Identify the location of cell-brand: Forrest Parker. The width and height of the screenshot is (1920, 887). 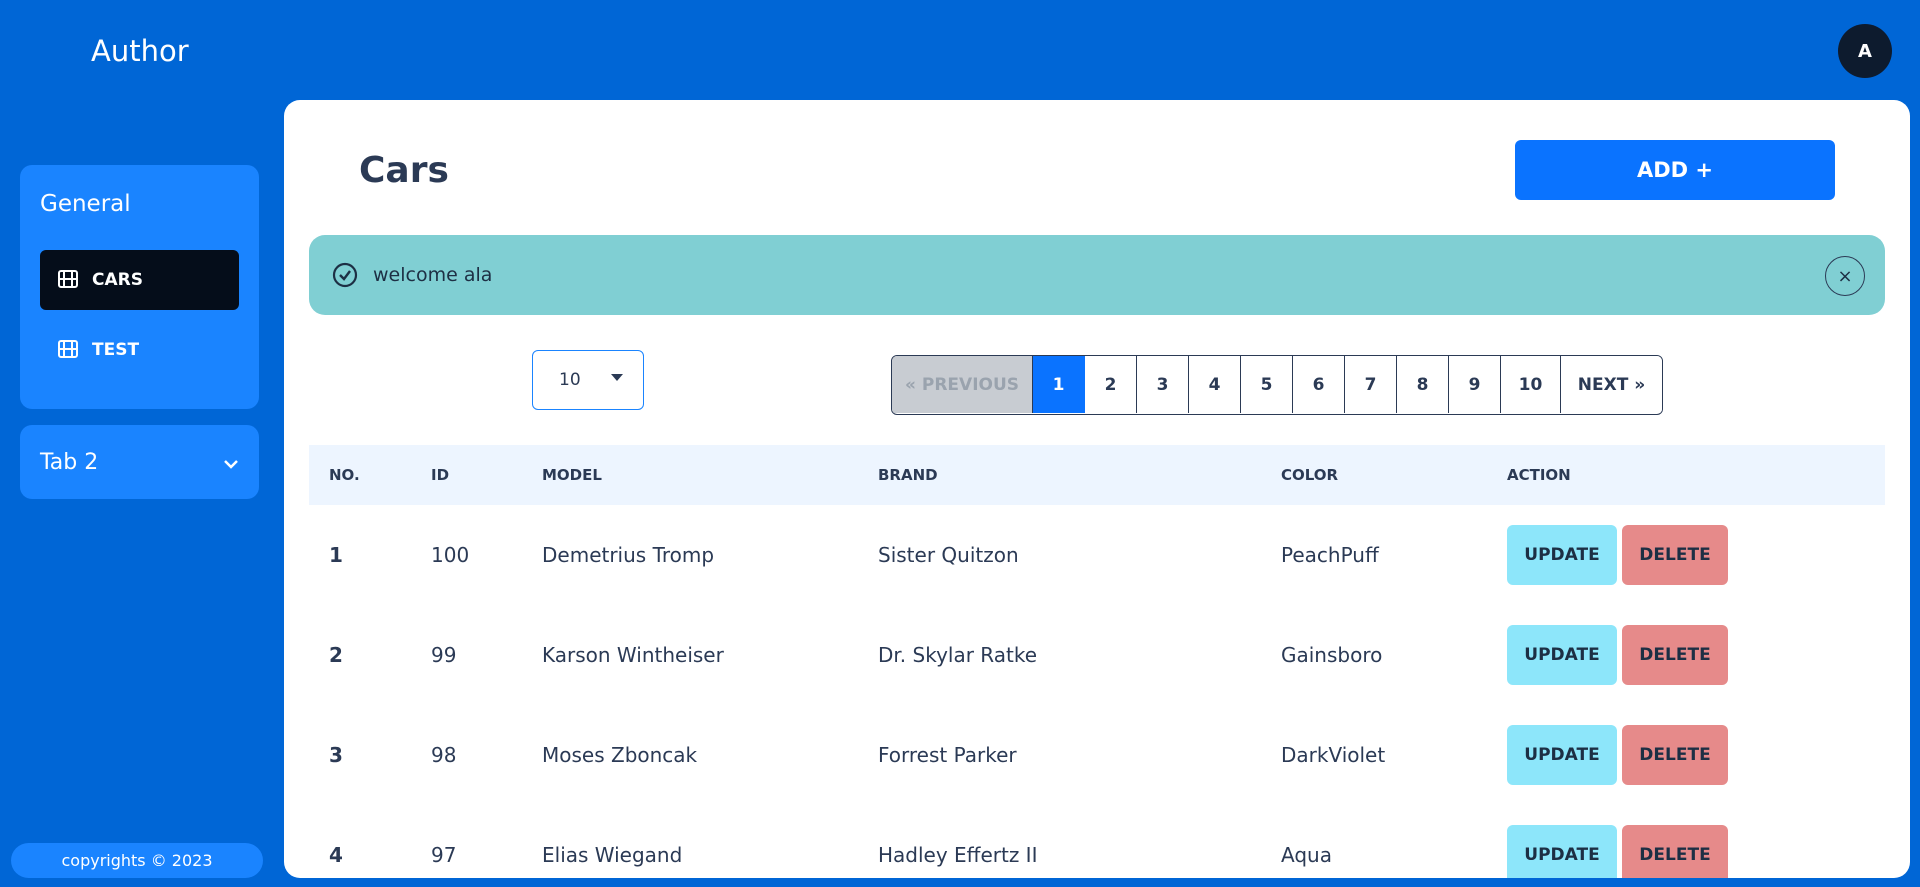
(947, 755).